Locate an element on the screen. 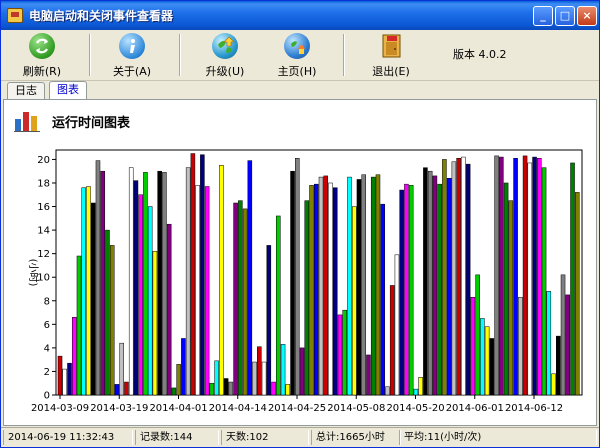 The width and height of the screenshot is (600, 448). about-button: 关于(A) is located at coordinates (132, 55).